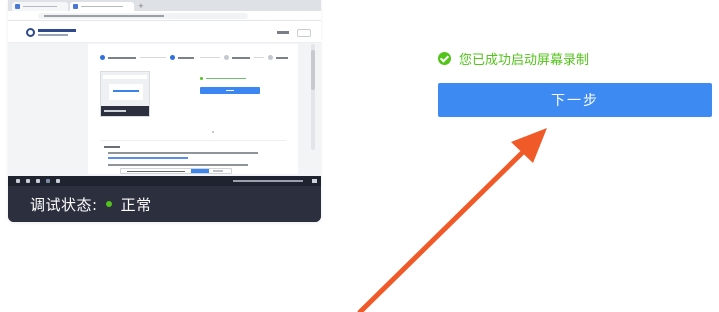 The height and width of the screenshot is (312, 719). I want to click on mini-extension-icons, so click(297, 21).